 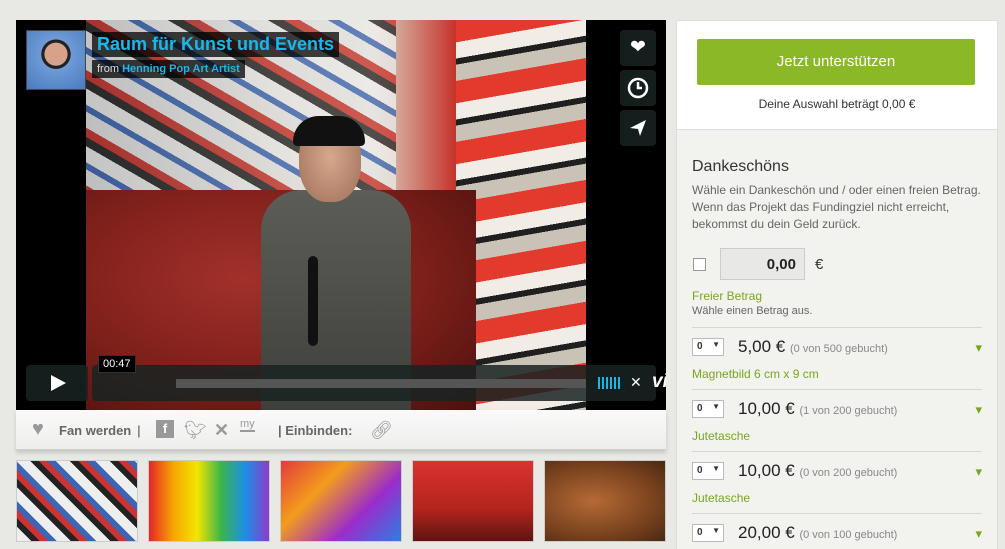 What do you see at coordinates (638, 128) in the screenshot?
I see `send-icon` at bounding box center [638, 128].